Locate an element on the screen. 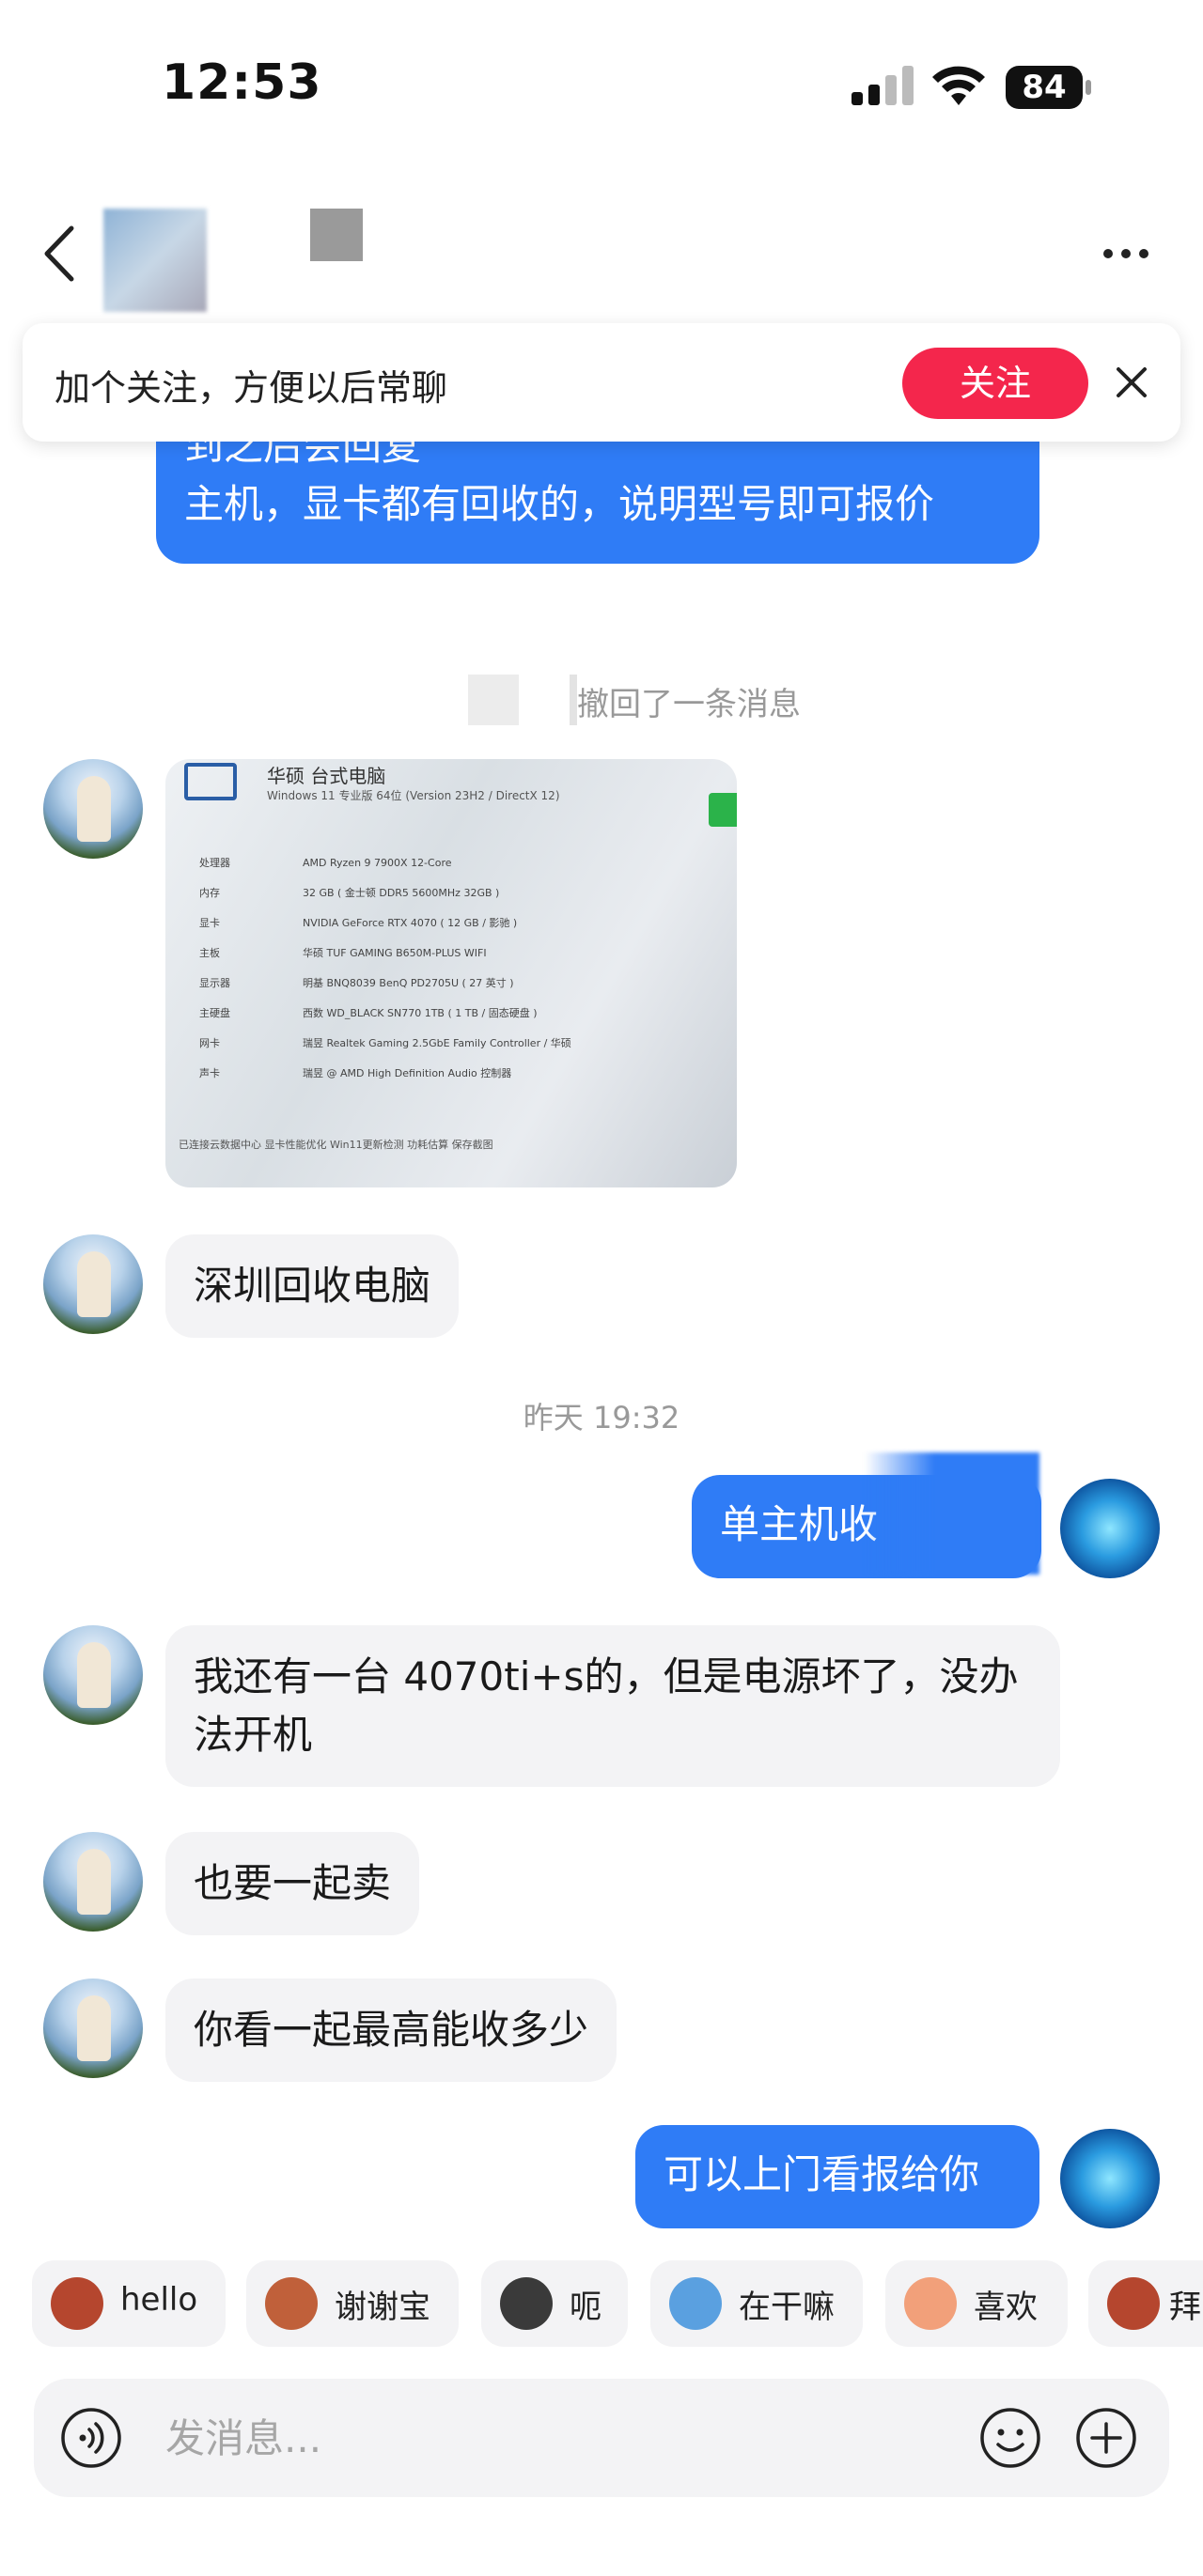  message-incoming: 深圳回收电脑 is located at coordinates (313, 1286).